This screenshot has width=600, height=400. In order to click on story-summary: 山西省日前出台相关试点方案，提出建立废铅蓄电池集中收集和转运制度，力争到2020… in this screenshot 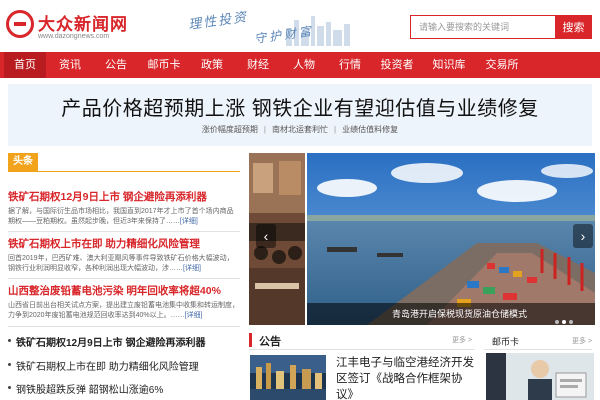, I will do `click(124, 311)`.